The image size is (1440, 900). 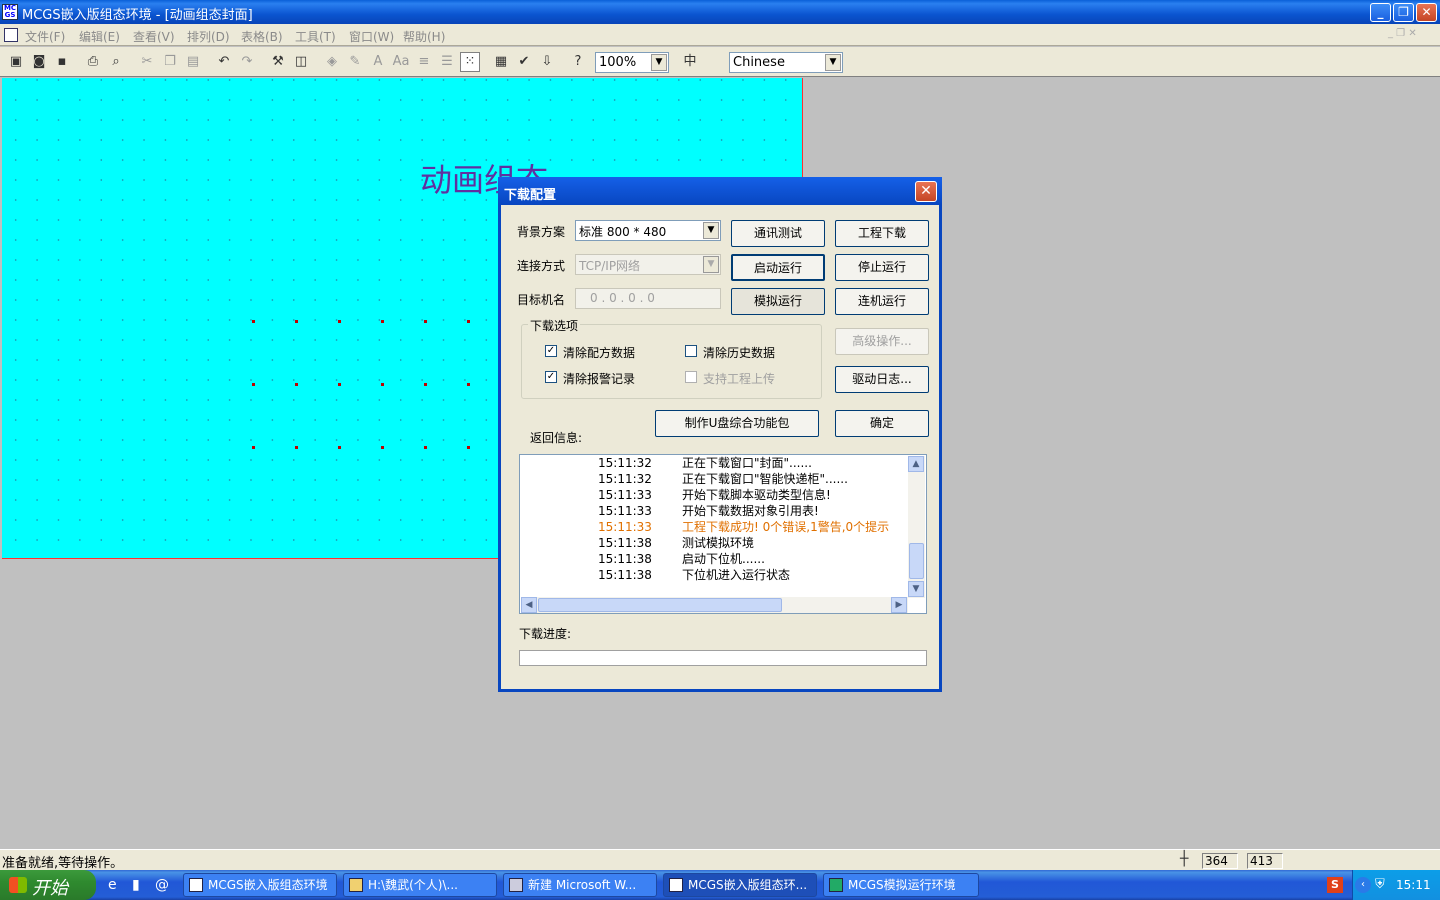 I want to click on blank-tool-icon, so click(x=713, y=62).